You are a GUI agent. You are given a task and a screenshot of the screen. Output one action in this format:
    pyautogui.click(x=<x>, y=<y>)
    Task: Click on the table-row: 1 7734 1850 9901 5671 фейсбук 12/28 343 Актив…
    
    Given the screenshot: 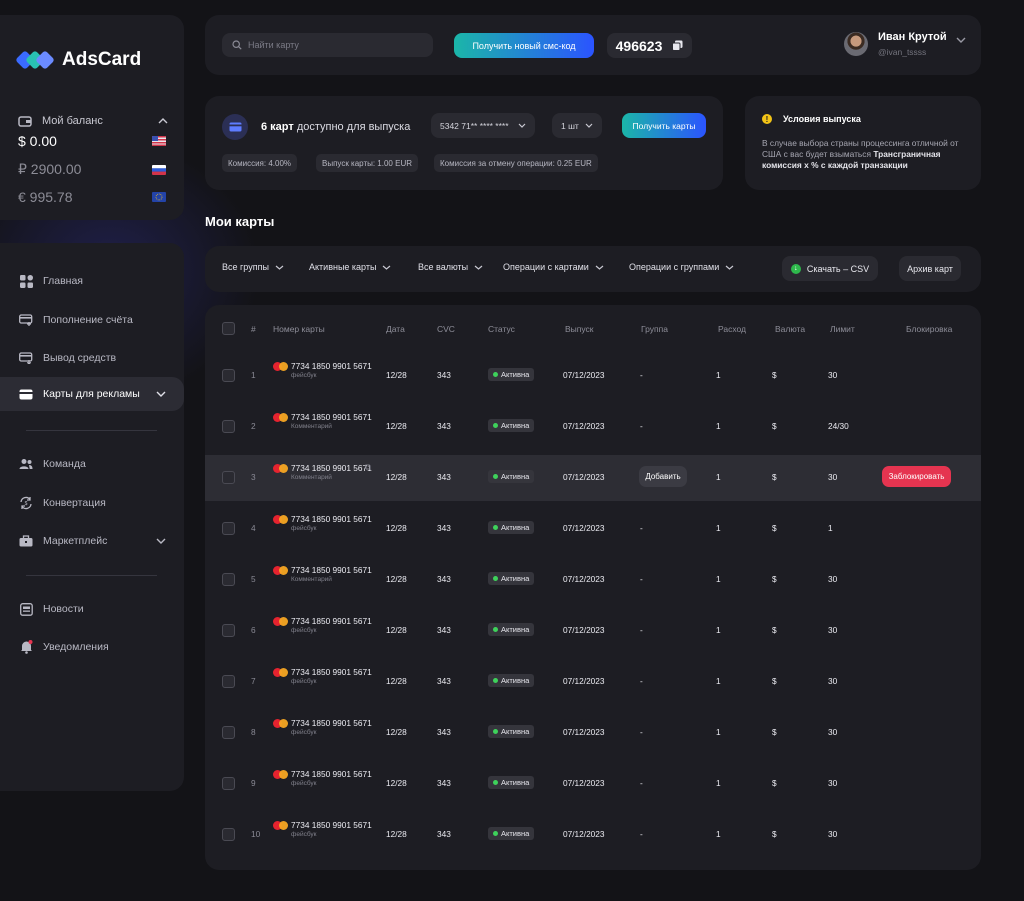 What is the action you would take?
    pyautogui.click(x=593, y=376)
    